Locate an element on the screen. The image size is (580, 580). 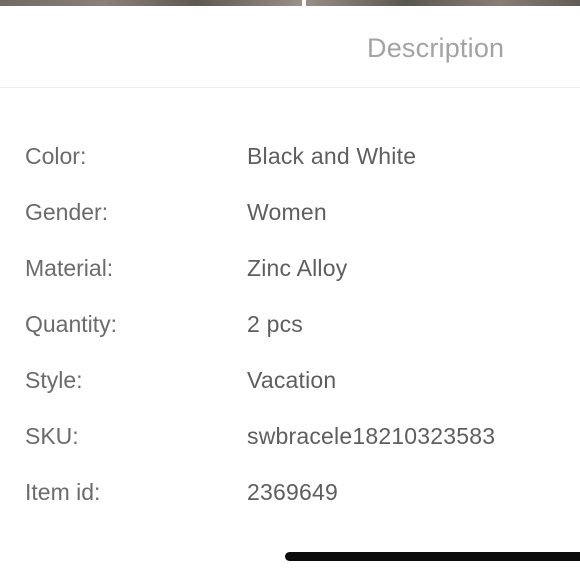
spec-label: Gender: is located at coordinates (67, 212).